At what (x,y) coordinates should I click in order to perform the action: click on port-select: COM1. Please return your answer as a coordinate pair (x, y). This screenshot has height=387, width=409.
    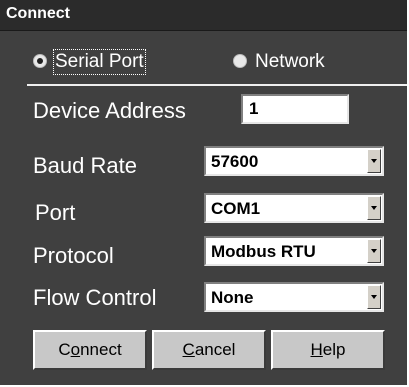
    Looking at the image, I should click on (294, 208).